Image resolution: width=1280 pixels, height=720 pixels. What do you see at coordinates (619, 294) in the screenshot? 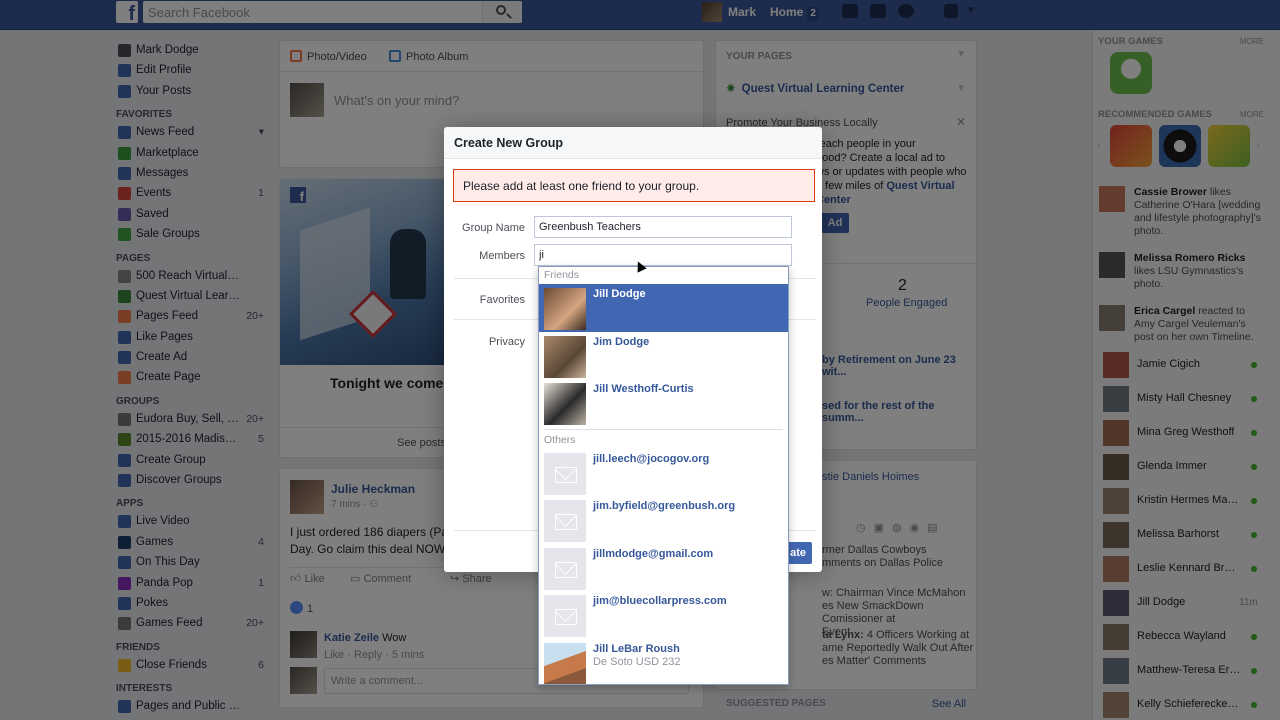
I see `result-name: Jill Dodge` at bounding box center [619, 294].